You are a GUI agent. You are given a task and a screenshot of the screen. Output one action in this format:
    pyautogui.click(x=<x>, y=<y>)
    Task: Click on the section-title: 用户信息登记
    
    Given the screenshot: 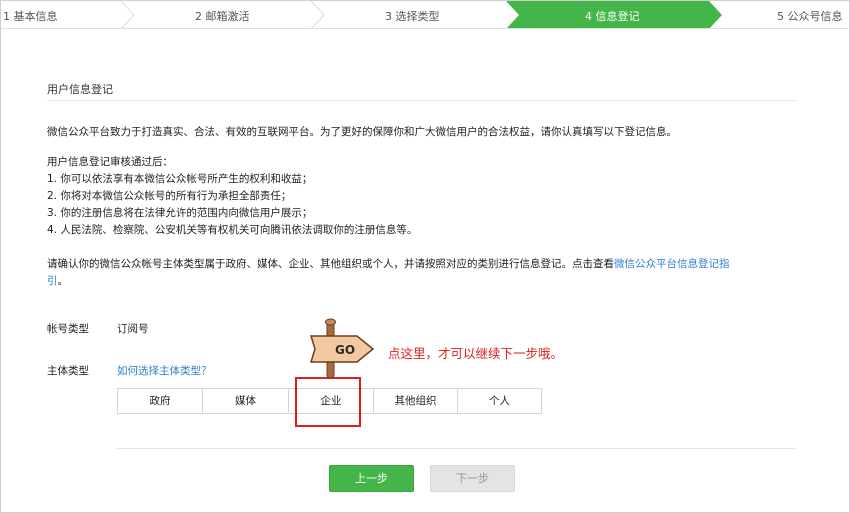 What is the action you would take?
    pyautogui.click(x=80, y=89)
    